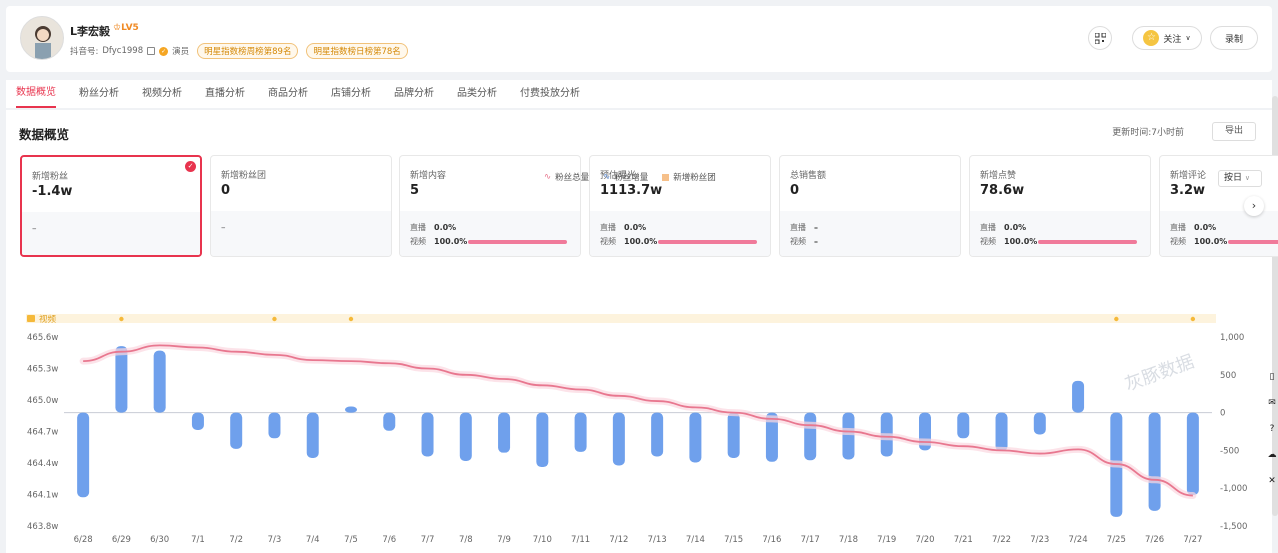 The image size is (1278, 553). What do you see at coordinates (1192, 540) in the screenshot?
I see `x-axis-tick: 7/27` at bounding box center [1192, 540].